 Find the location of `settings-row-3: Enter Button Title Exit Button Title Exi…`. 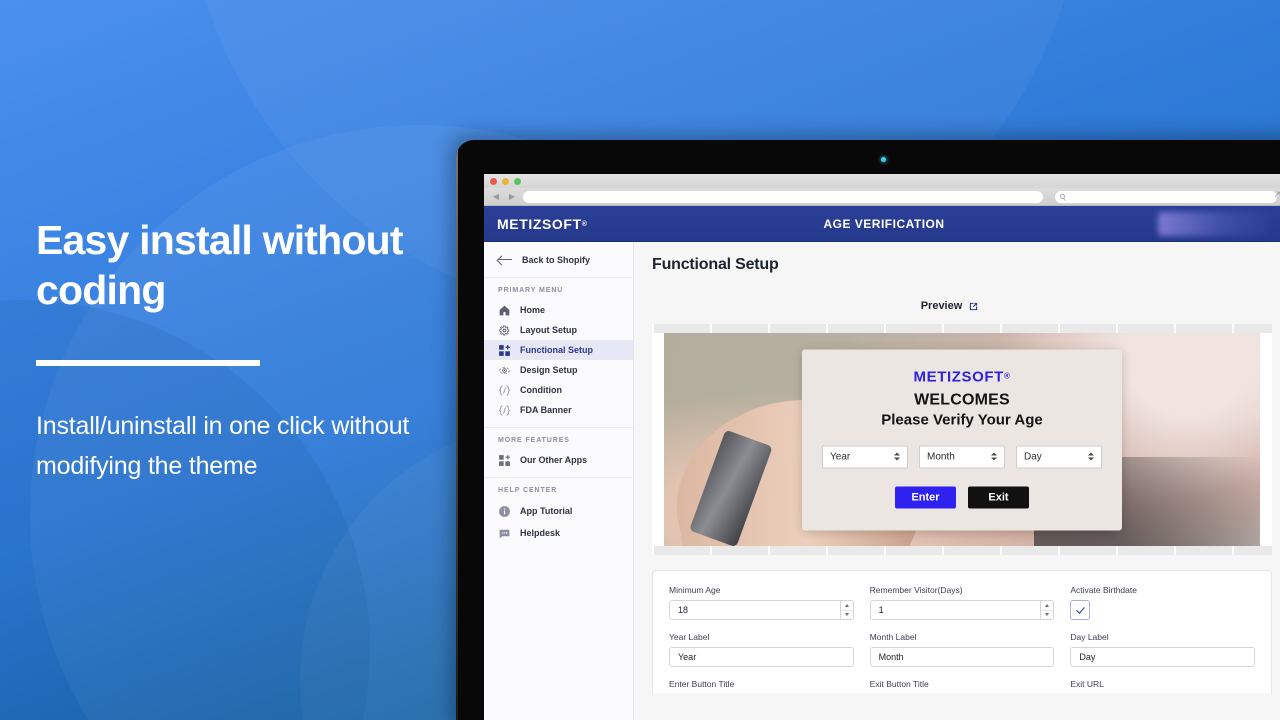

settings-row-3: Enter Button Title Exit Button Title Exi… is located at coordinates (962, 686).